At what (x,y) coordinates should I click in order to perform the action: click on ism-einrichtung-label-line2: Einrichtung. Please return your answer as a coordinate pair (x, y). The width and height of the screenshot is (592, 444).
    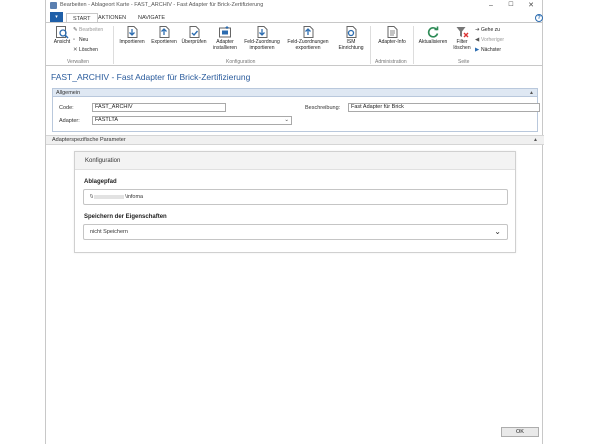
    Looking at the image, I should click on (351, 47).